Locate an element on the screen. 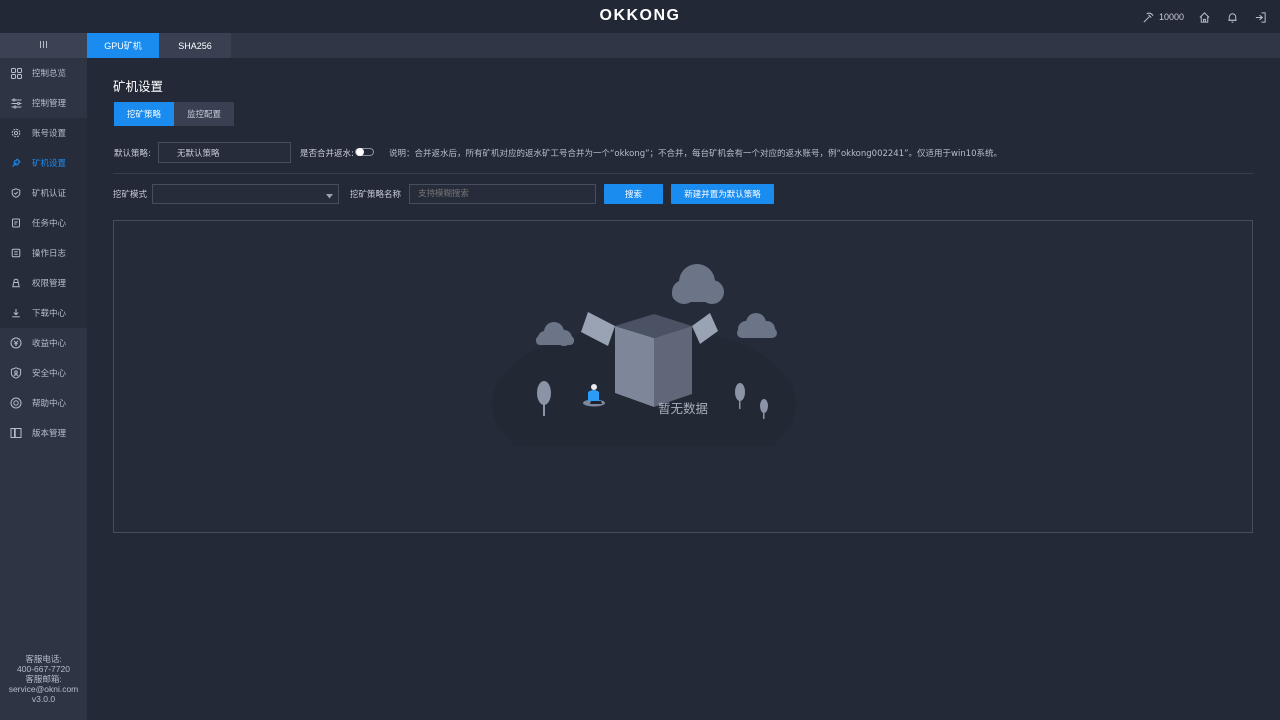  log-icon is located at coordinates (16, 253).